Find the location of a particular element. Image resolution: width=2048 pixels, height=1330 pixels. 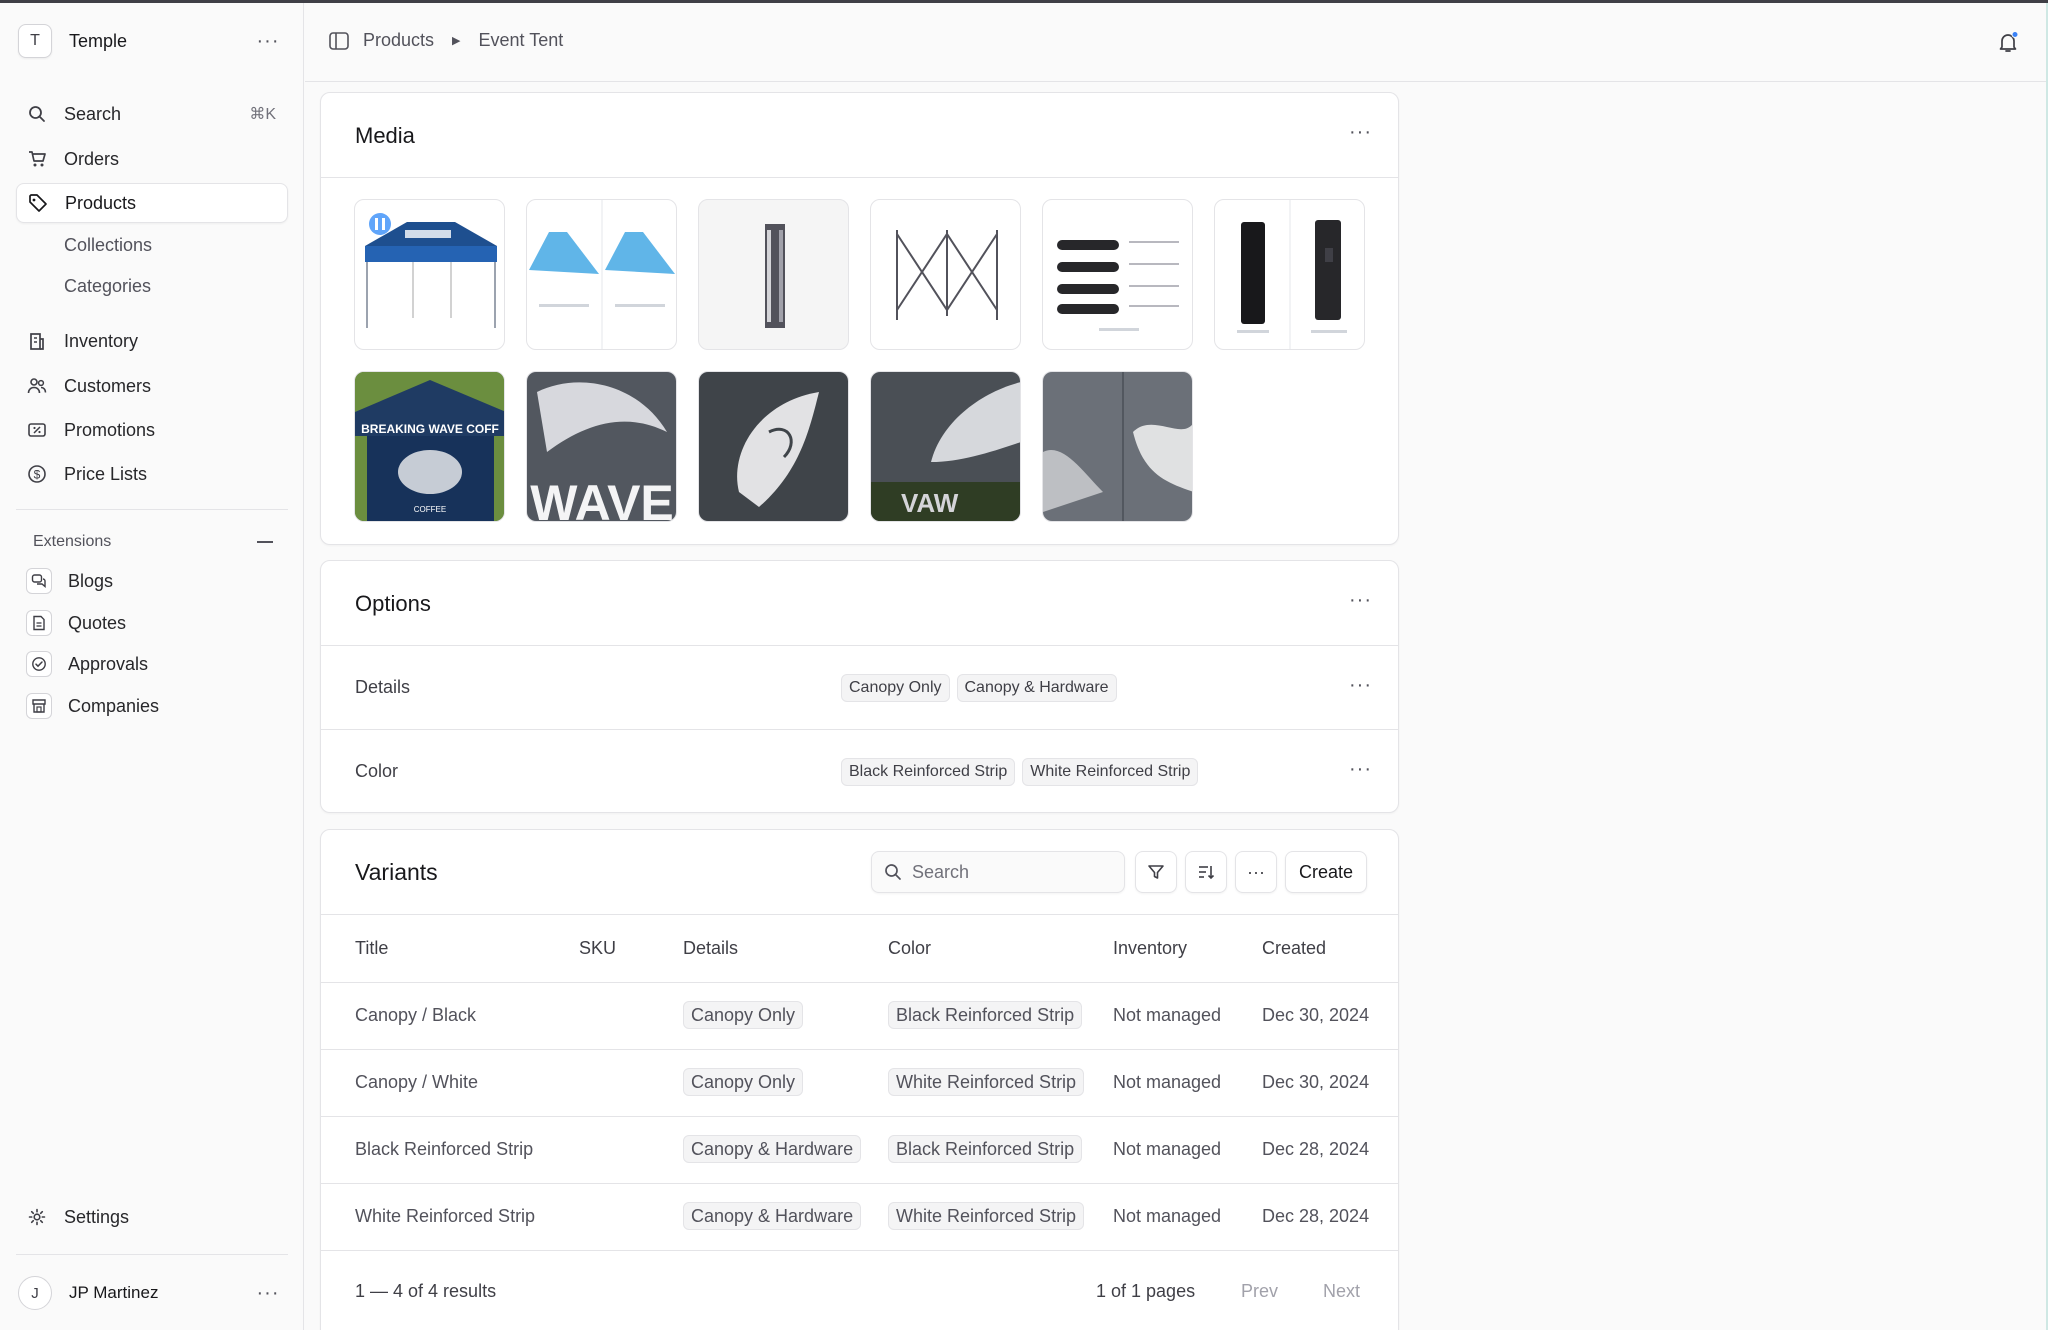

cart-icon is located at coordinates (37, 159).